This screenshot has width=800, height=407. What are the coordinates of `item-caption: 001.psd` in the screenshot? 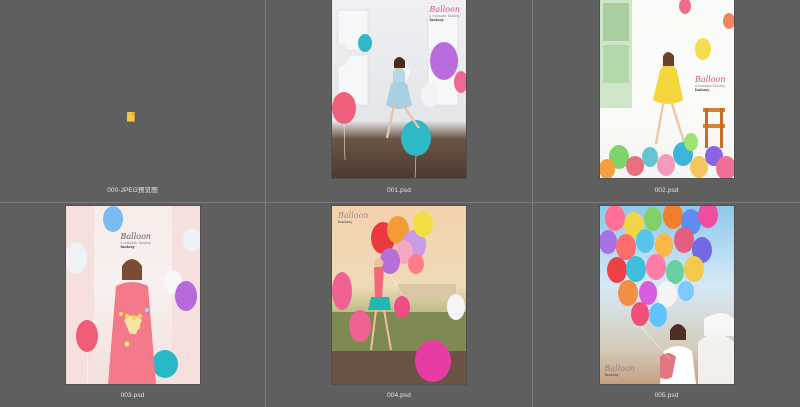 It's located at (399, 190).